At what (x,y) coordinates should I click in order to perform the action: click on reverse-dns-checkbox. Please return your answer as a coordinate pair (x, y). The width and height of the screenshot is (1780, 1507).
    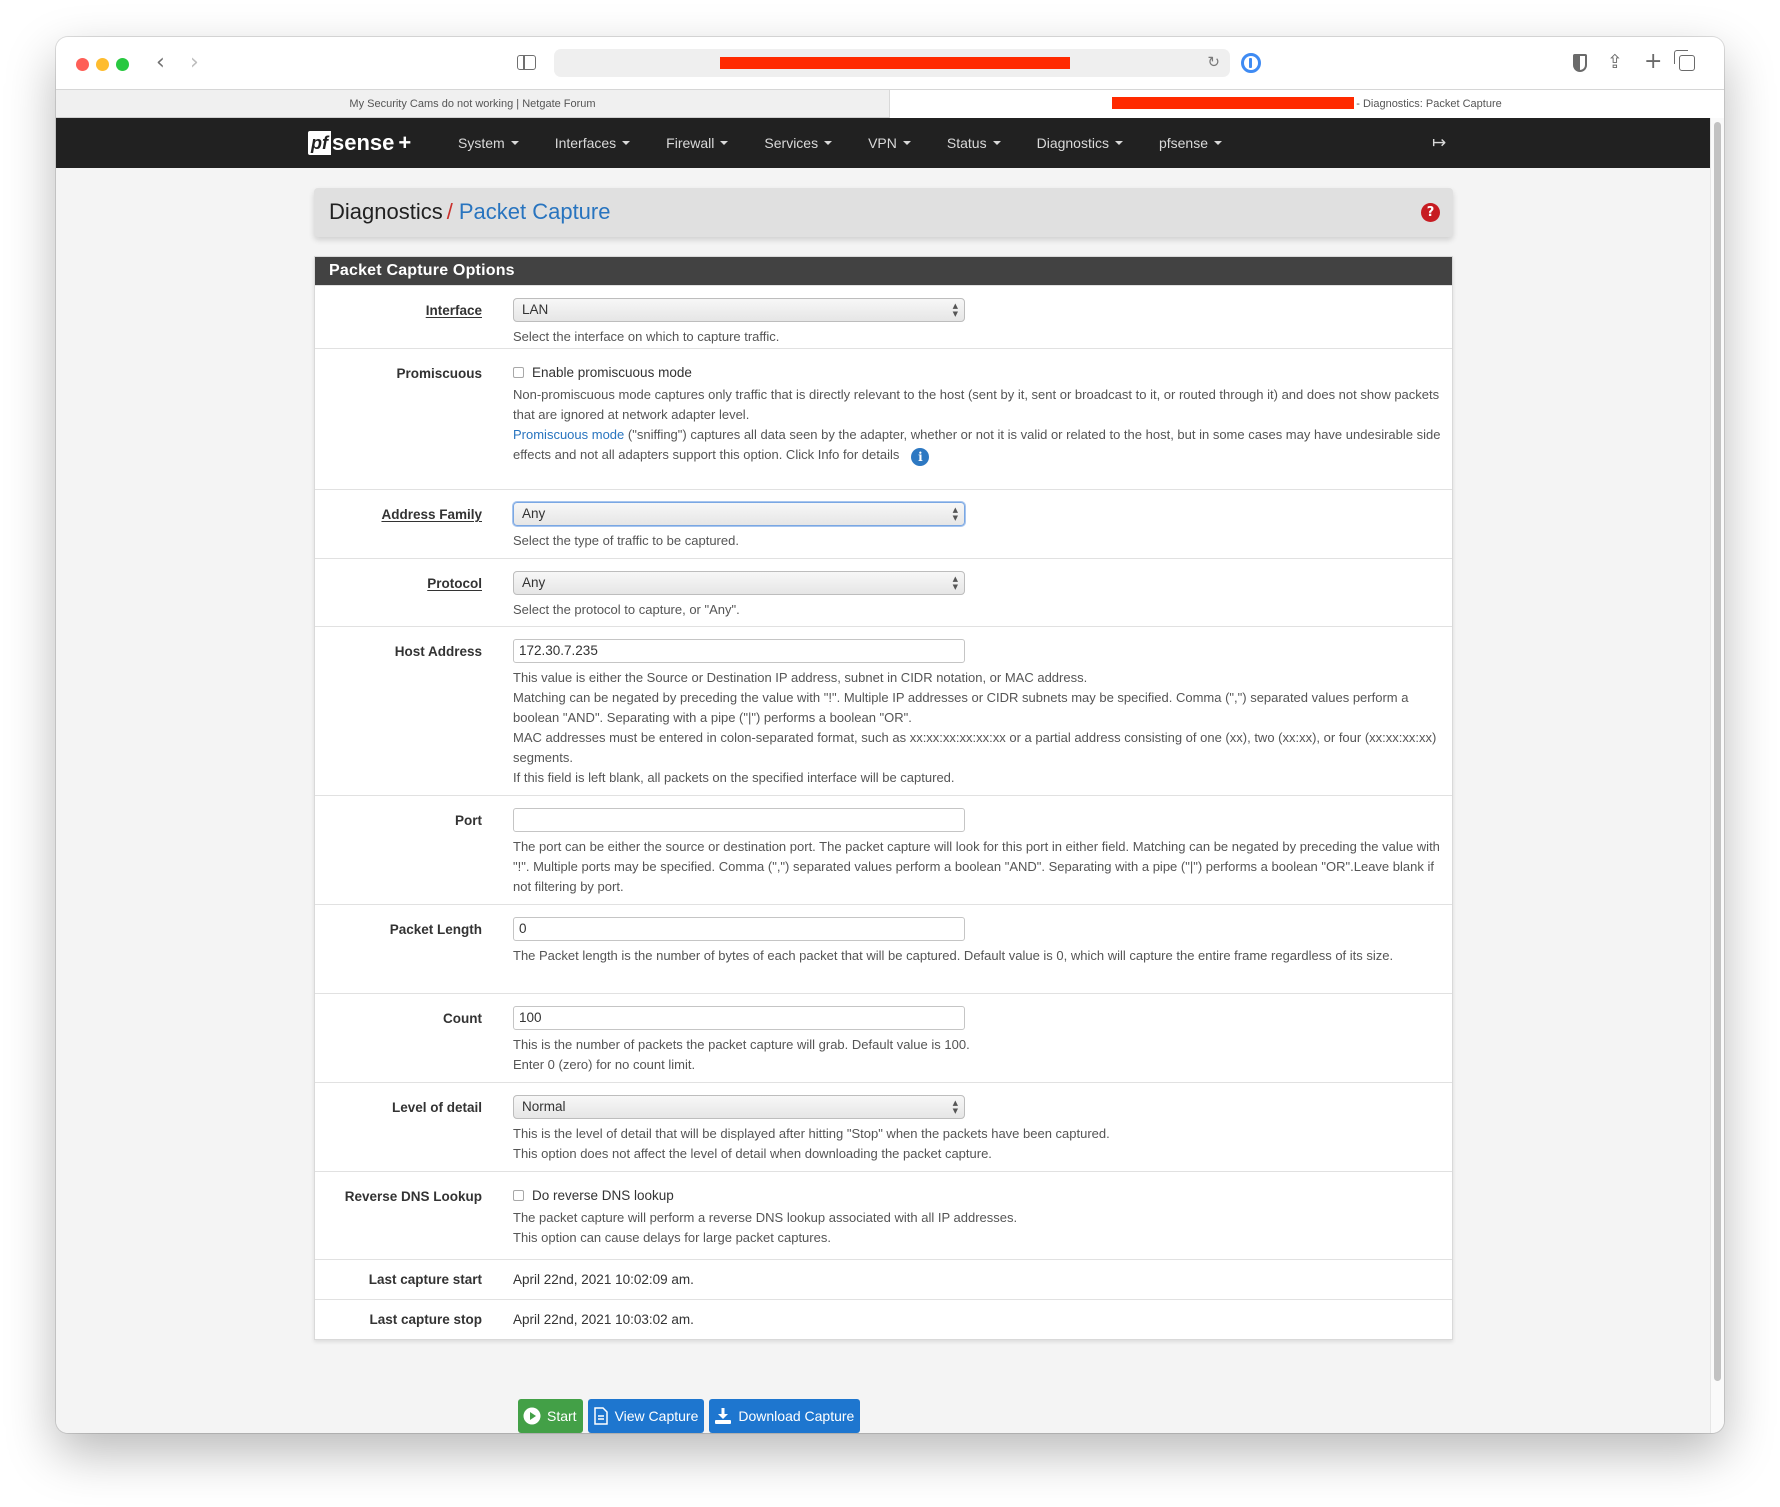
    Looking at the image, I should click on (518, 1195).